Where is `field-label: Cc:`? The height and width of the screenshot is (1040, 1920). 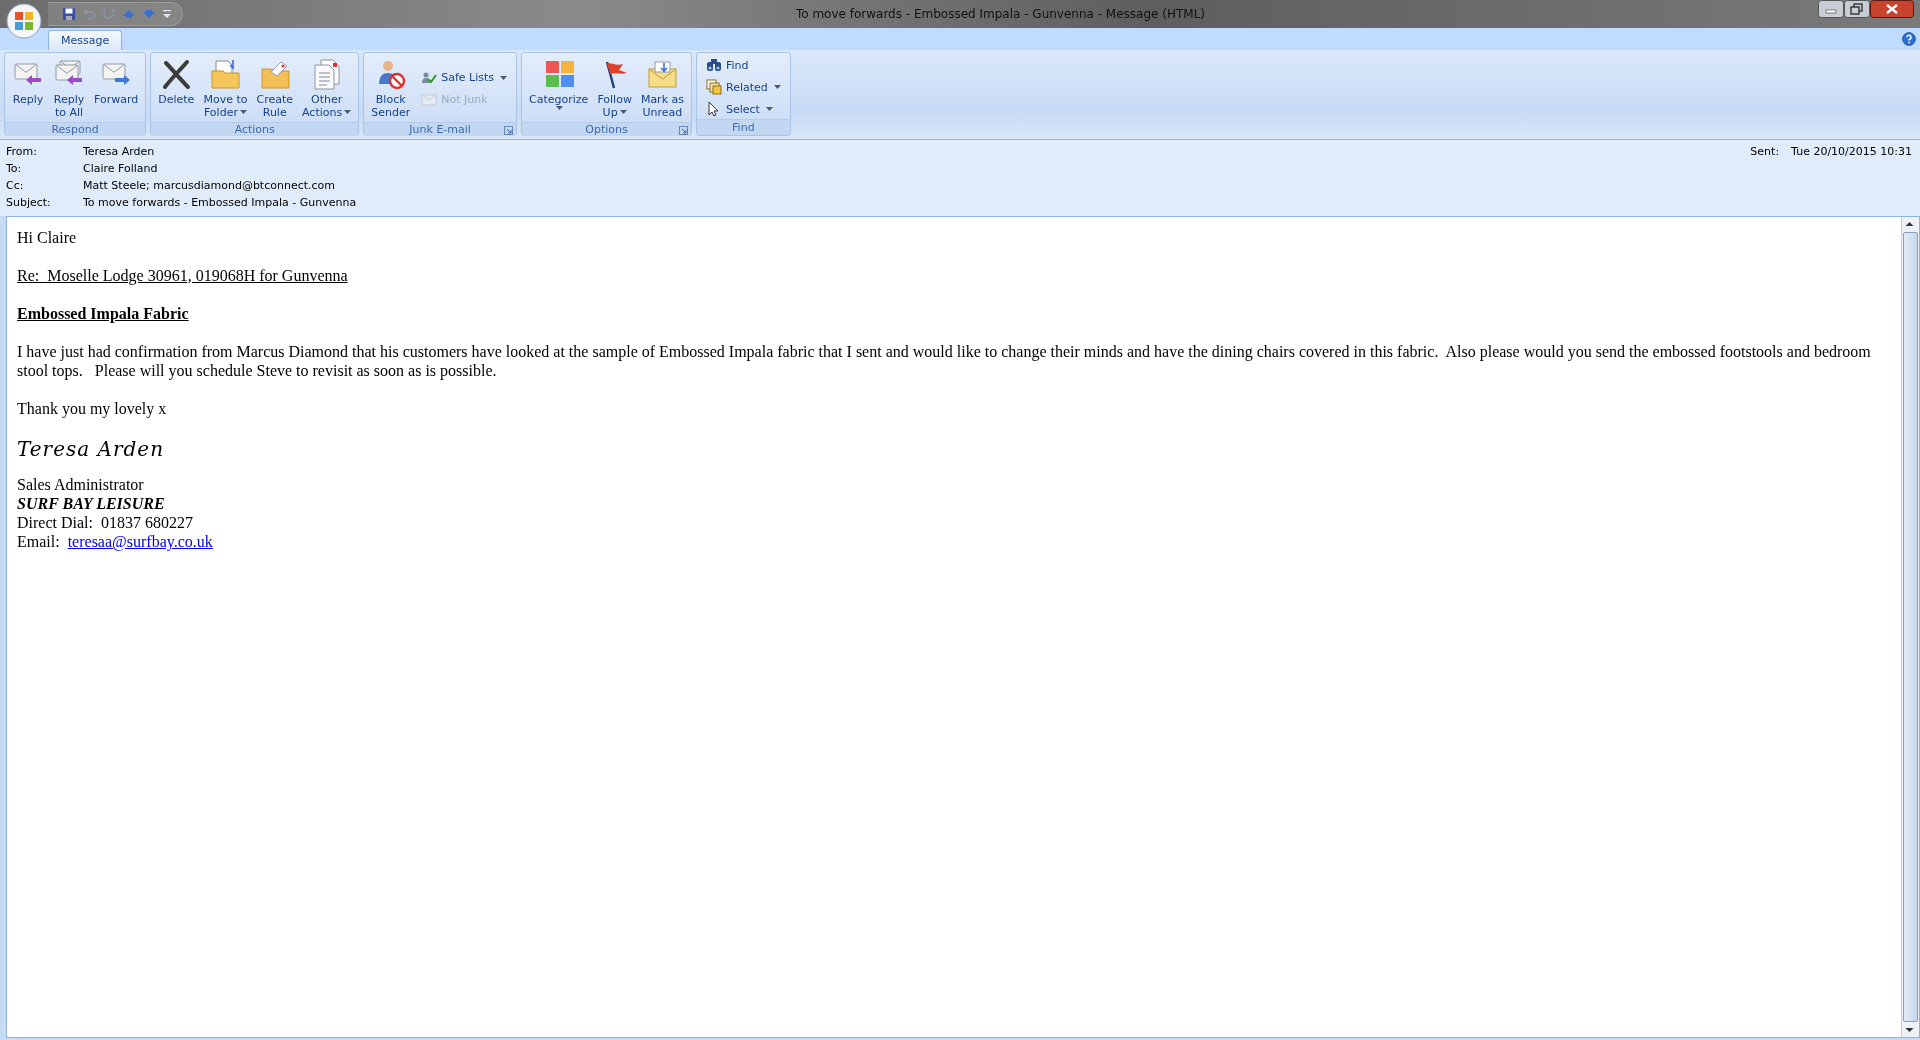
field-label: Cc: is located at coordinates (15, 185).